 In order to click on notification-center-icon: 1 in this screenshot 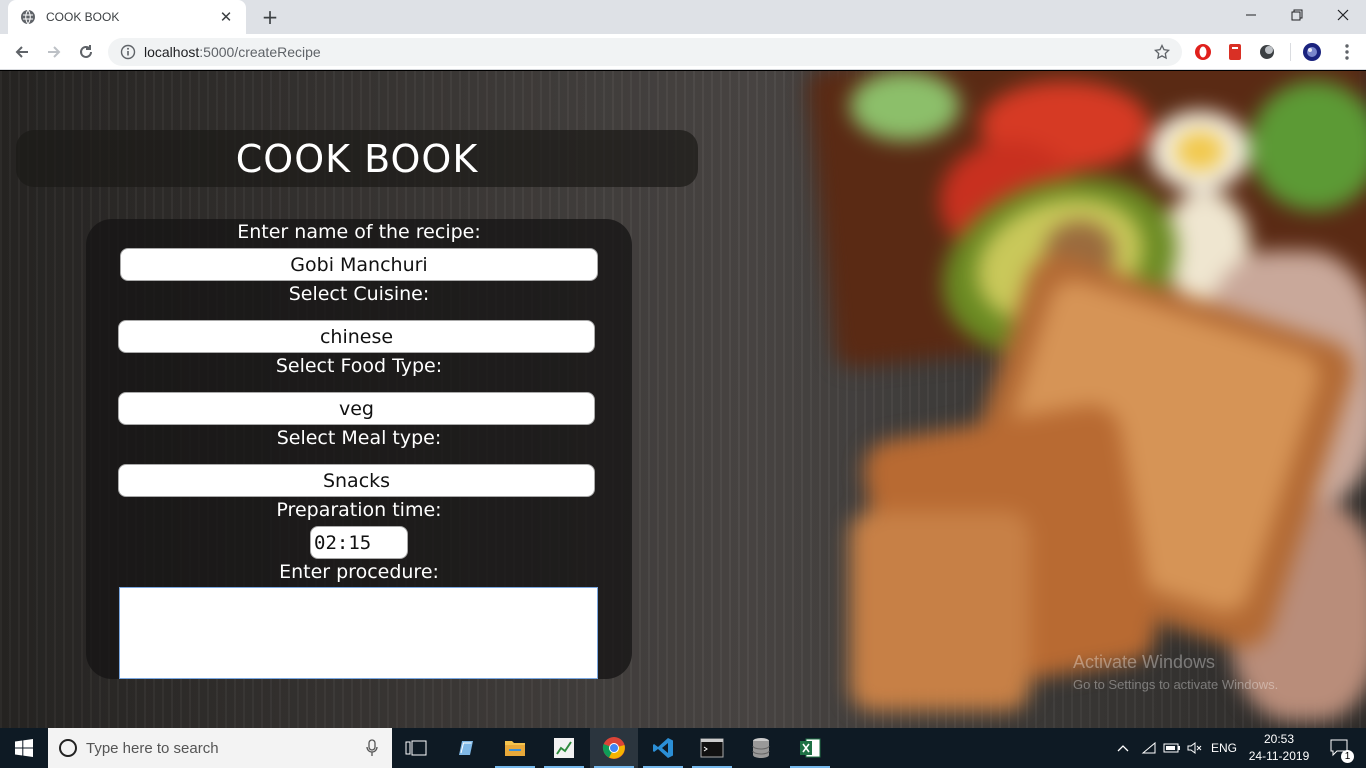, I will do `click(1340, 748)`.